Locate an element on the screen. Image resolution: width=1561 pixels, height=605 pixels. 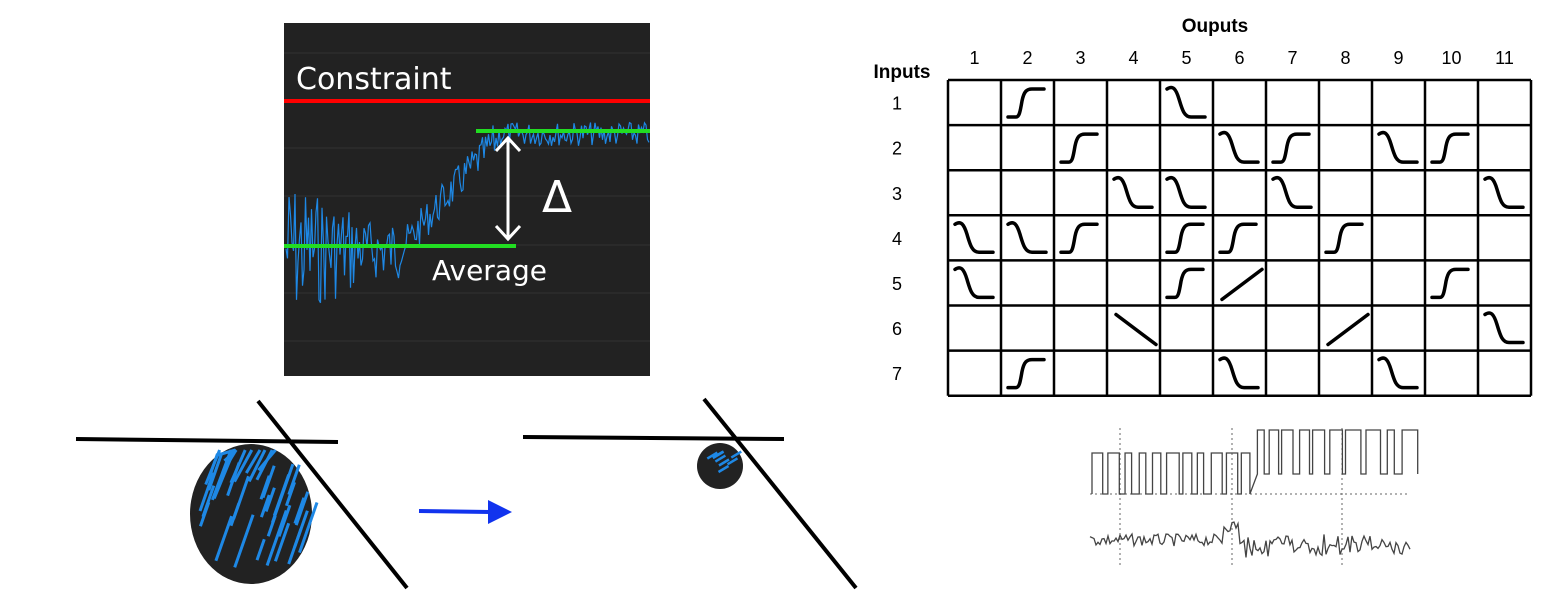
signal-panel: Constraint Average Δ is located at coordinates (467, 199).